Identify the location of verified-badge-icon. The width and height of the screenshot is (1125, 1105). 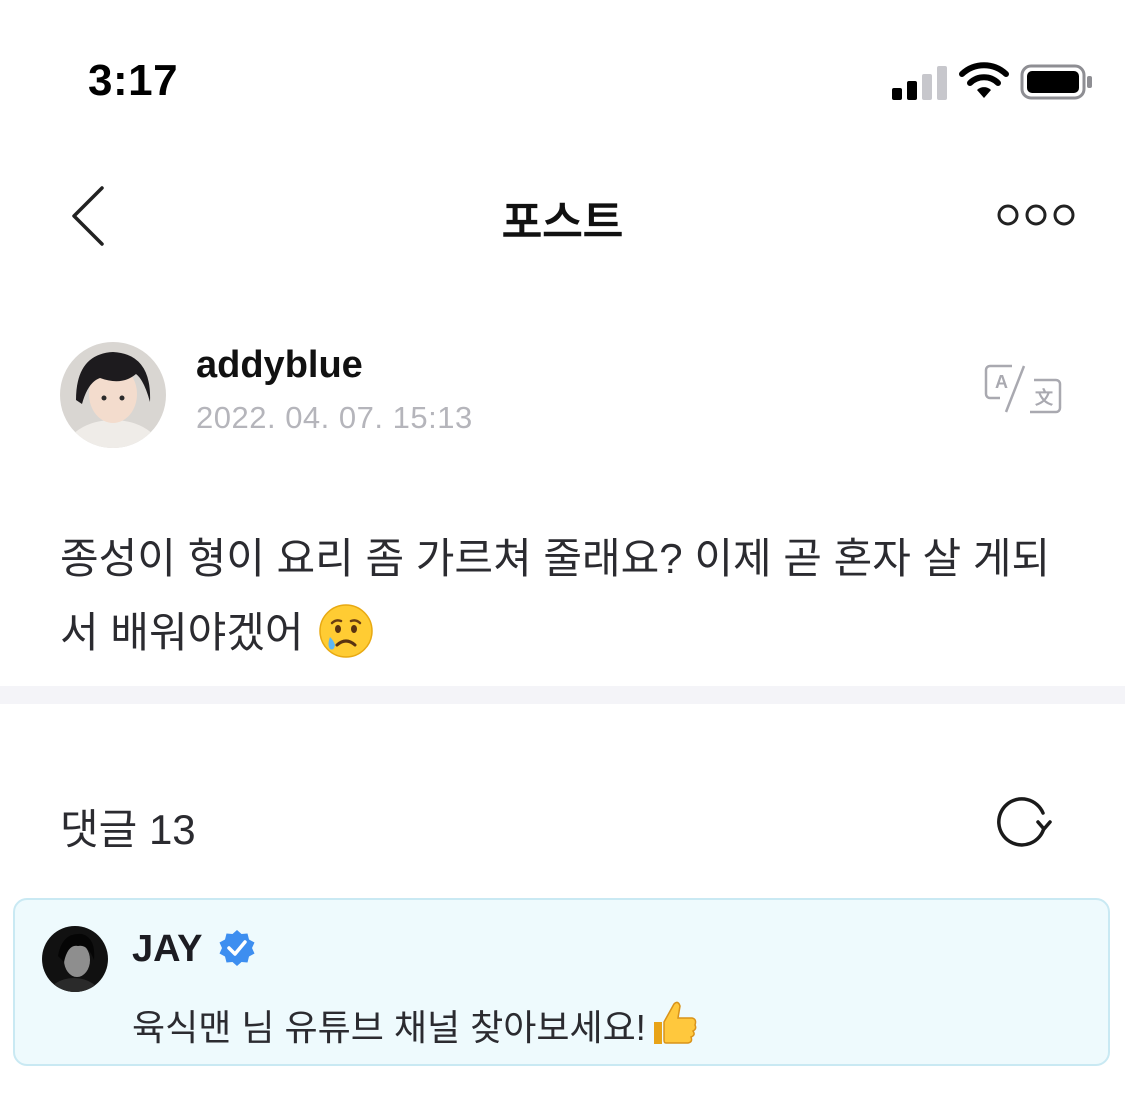
(237, 948).